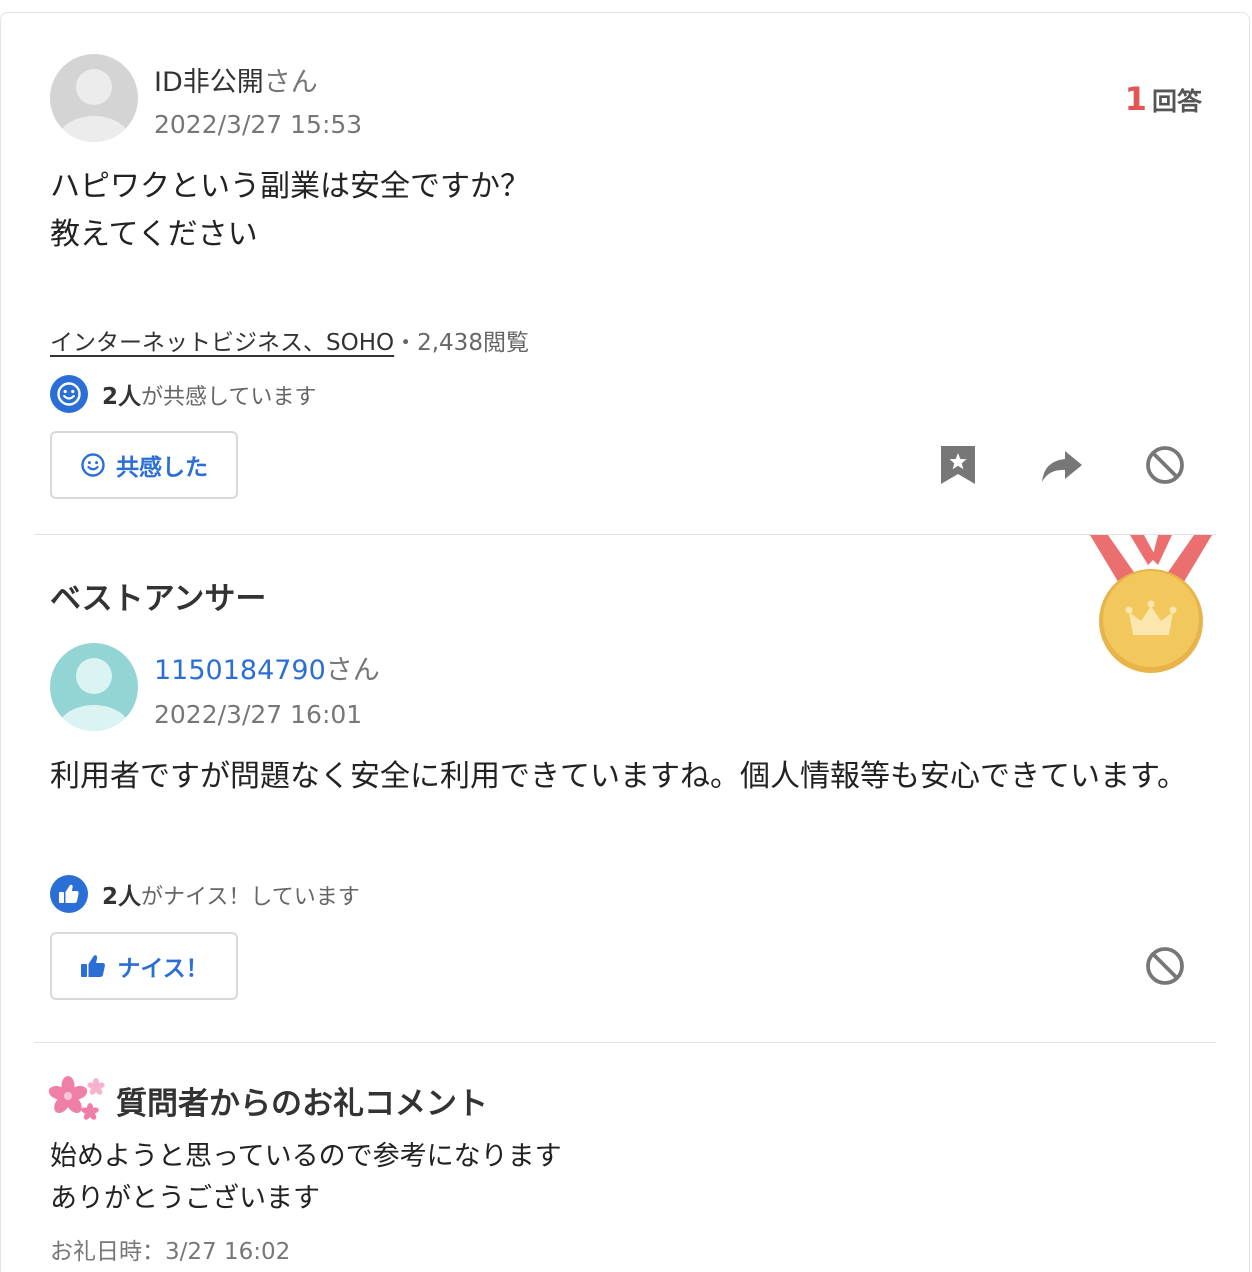 Image resolution: width=1252 pixels, height=1272 pixels. I want to click on answer-date: 2022/3/27 16:01, so click(258, 714).